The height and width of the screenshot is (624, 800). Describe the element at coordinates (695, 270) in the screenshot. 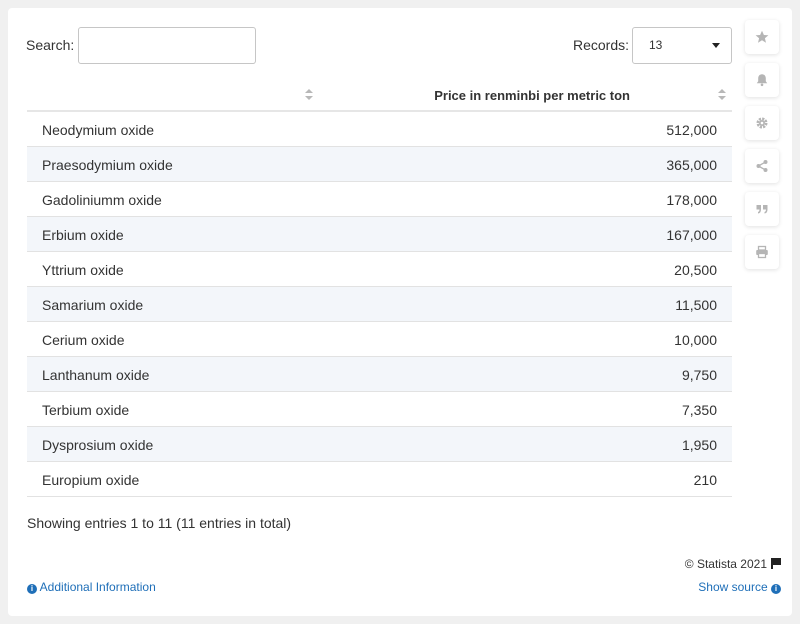

I see `price-cell: 20,500` at that location.